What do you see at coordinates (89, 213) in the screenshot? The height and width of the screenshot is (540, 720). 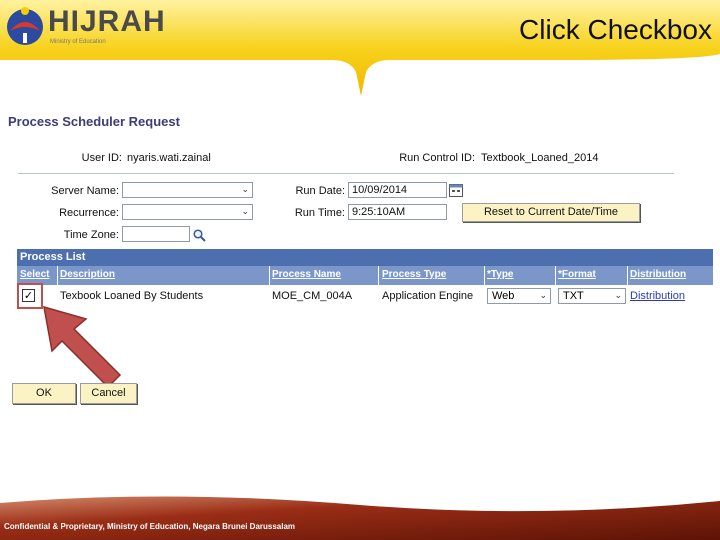 I see `recurrence-label: Recurrence:` at bounding box center [89, 213].